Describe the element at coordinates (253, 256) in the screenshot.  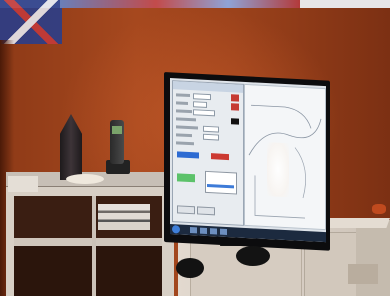
I see `speaker-right` at that location.